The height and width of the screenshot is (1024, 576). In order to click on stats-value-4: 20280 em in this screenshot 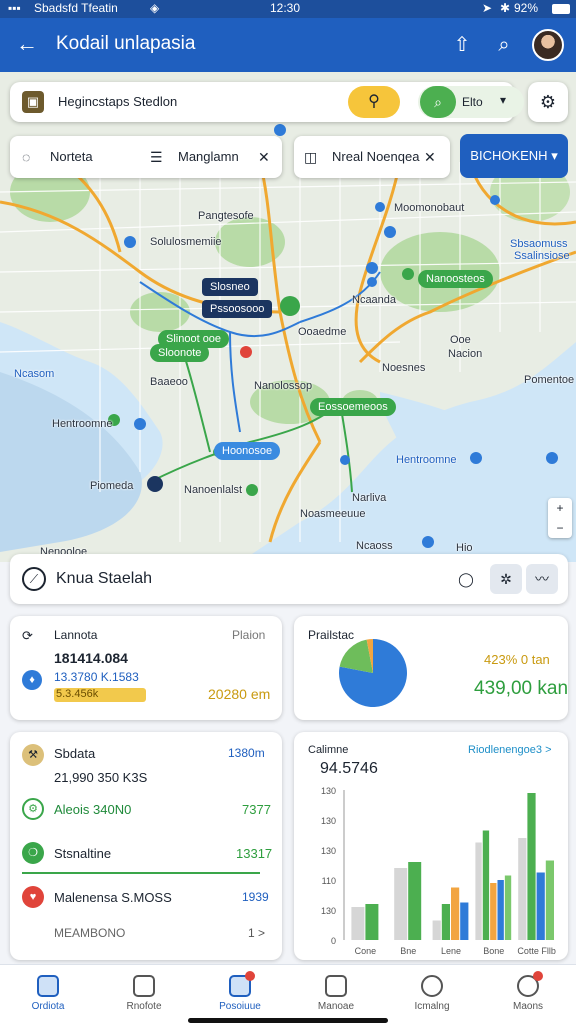, I will do `click(239, 694)`.